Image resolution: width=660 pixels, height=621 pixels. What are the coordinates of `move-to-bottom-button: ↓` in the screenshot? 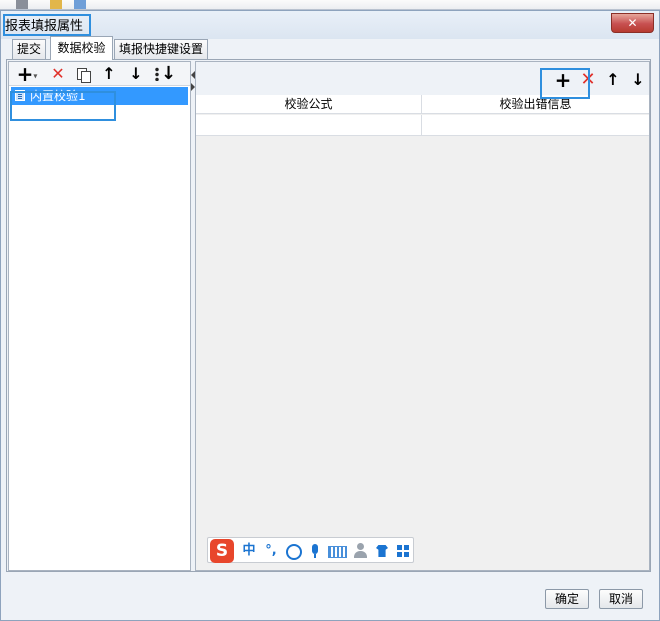 It's located at (164, 74).